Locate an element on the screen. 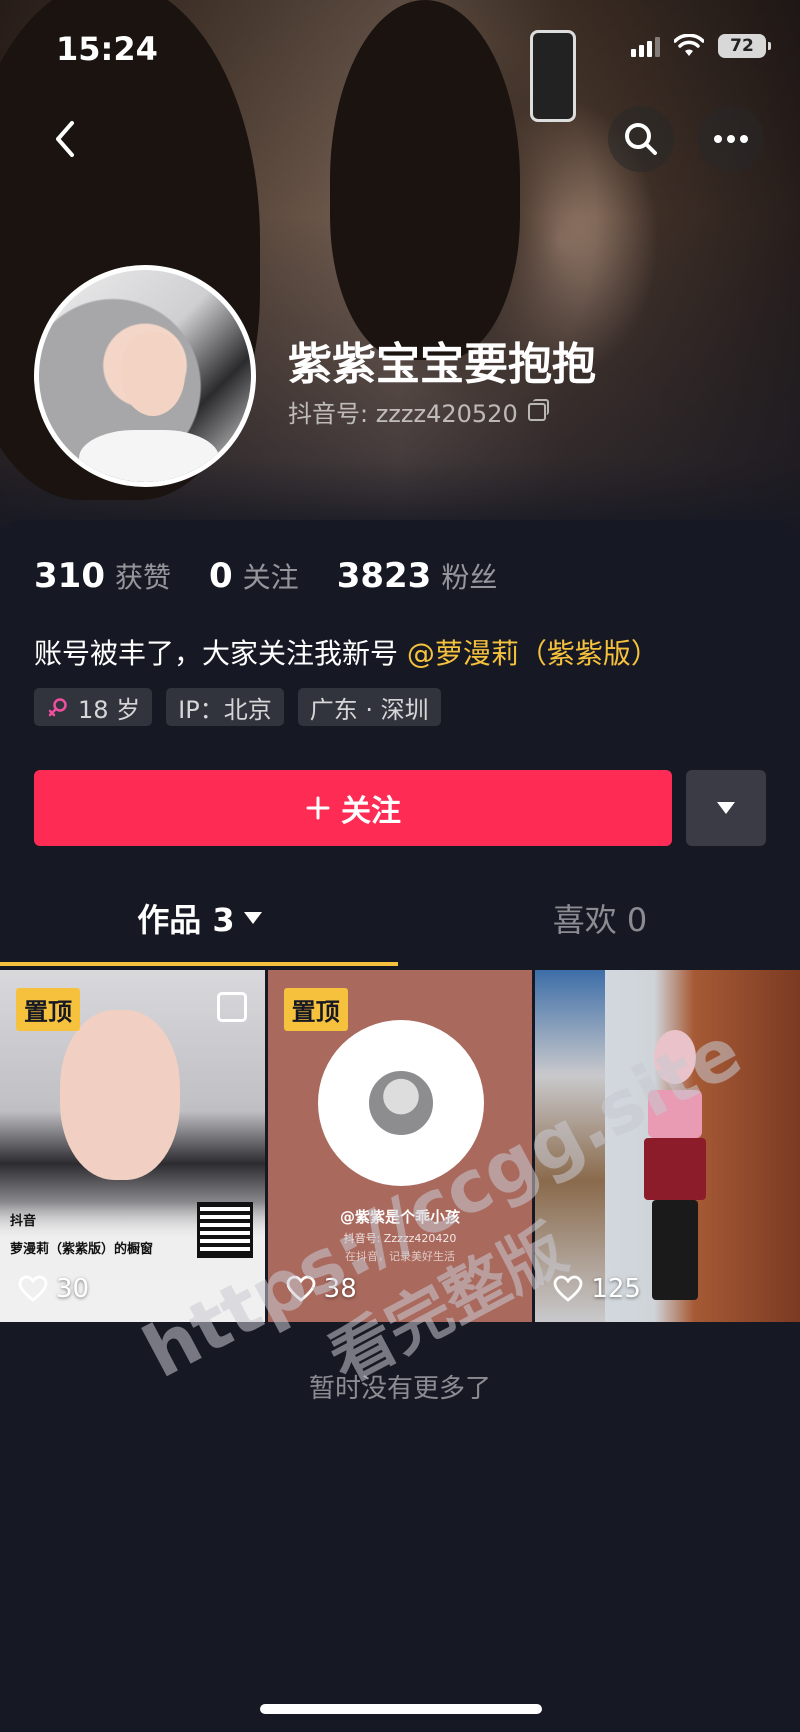  chevron-left-icon is located at coordinates (65, 139).